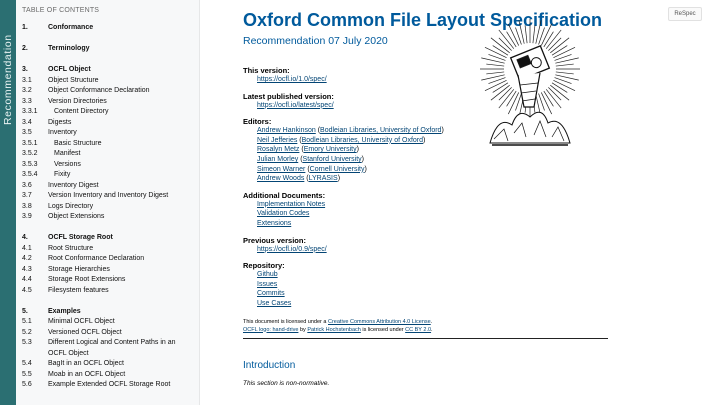  I want to click on license-text: This document is licensed under a, so click(285, 321).